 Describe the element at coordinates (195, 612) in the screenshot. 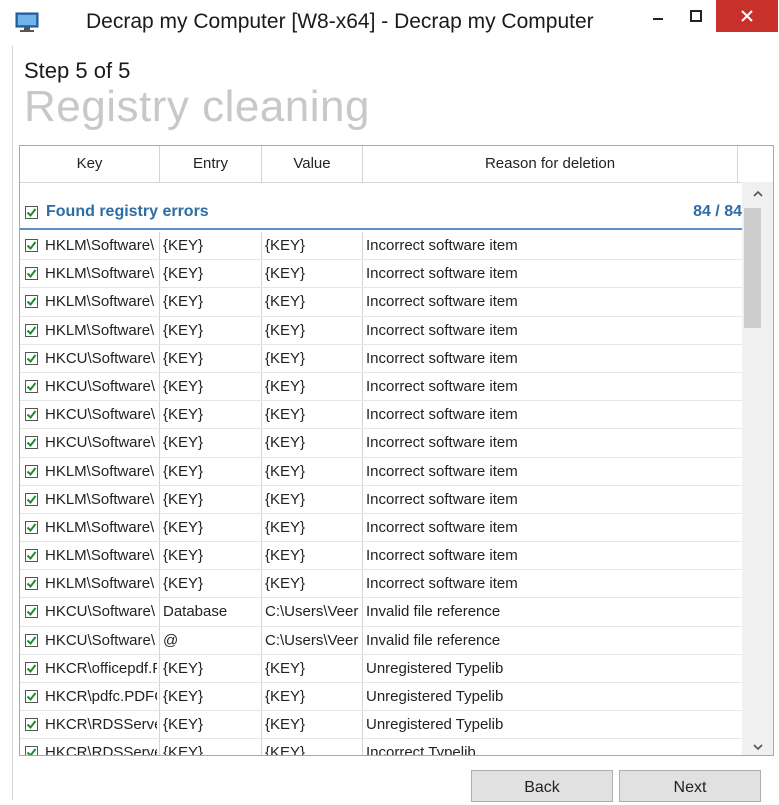

I see `cell-entry: Database` at that location.